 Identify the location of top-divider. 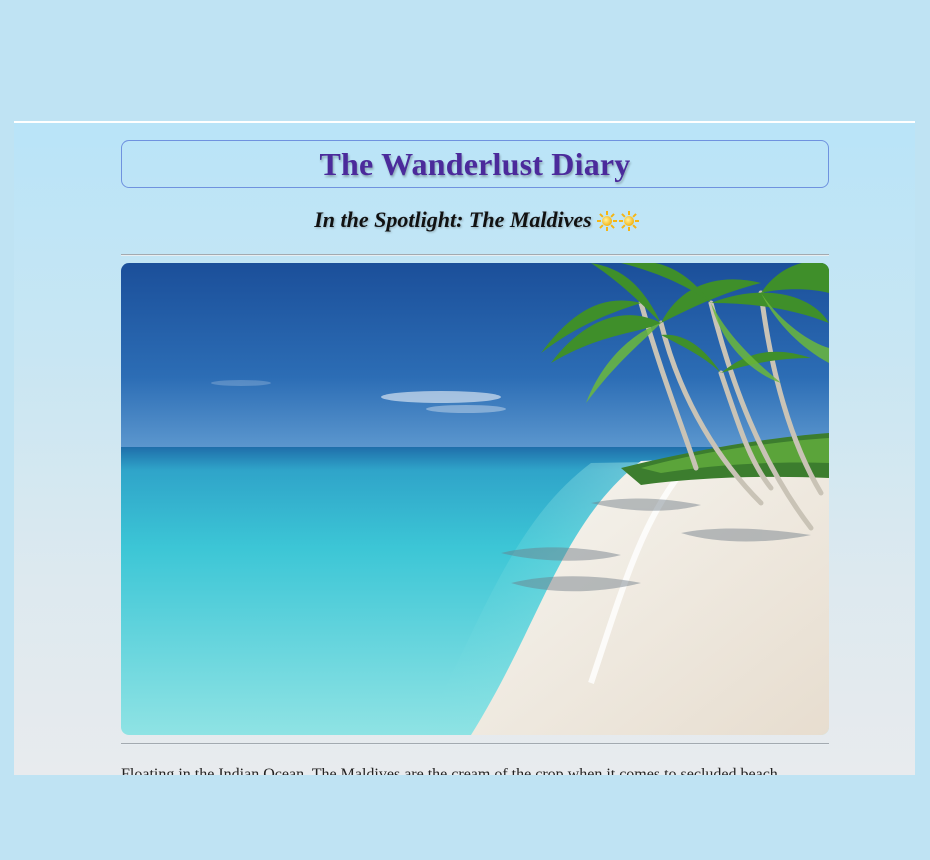
(475, 255).